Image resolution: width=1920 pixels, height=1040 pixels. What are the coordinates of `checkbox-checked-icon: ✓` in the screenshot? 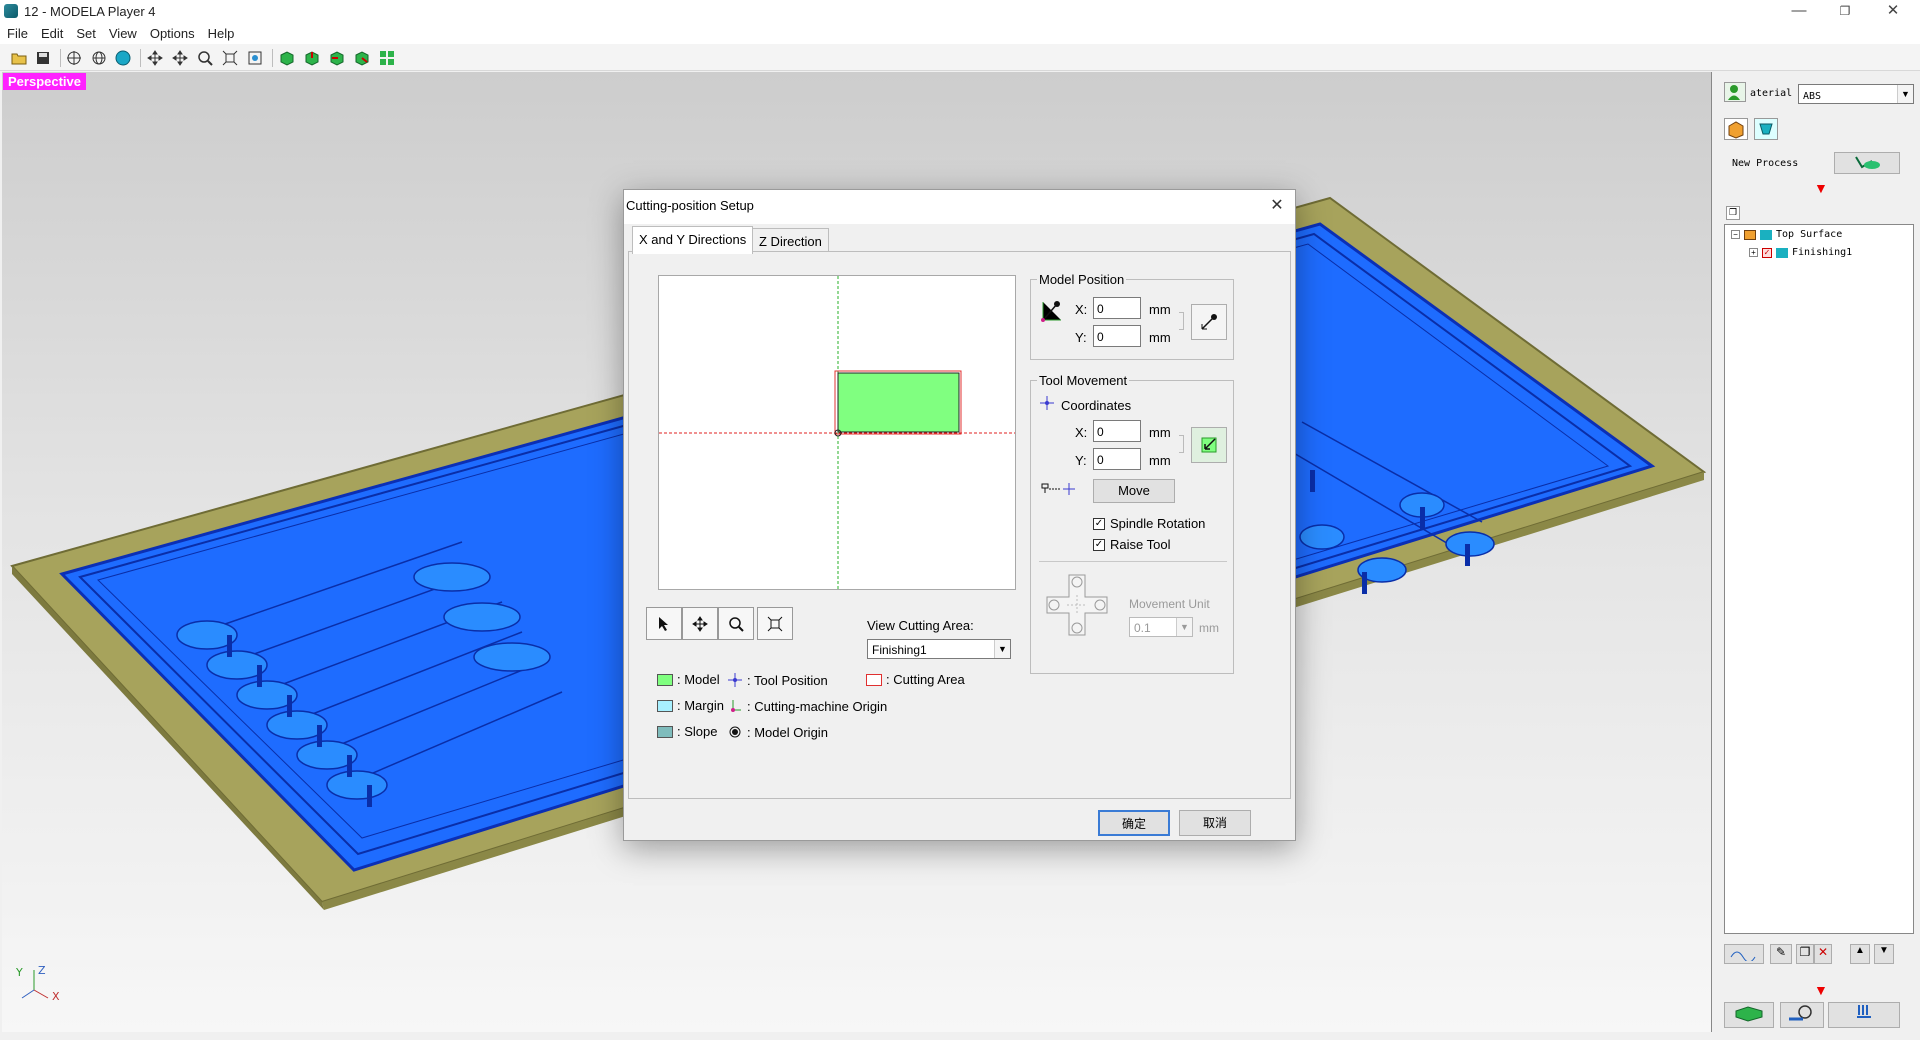 It's located at (1767, 252).